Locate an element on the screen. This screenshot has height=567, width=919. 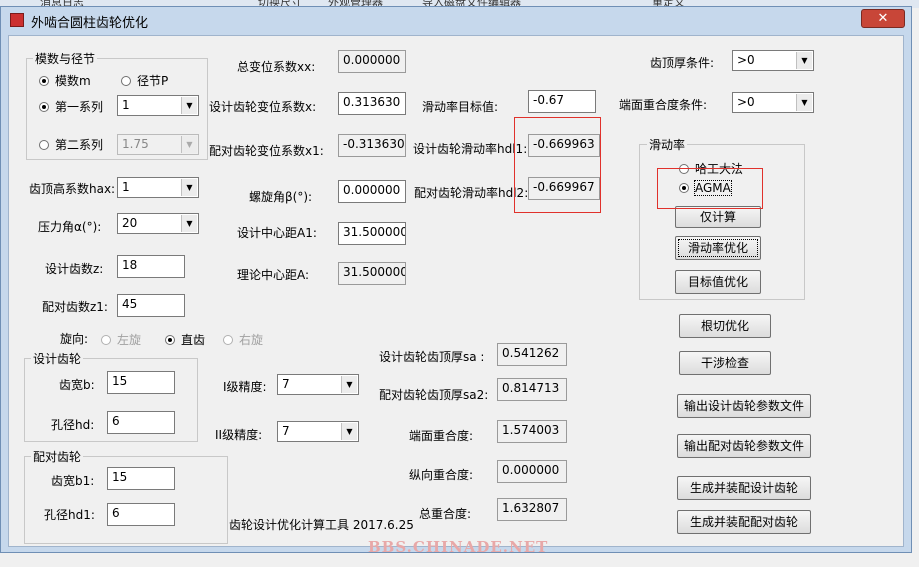
design-bore-input: 6 is located at coordinates (141, 422).